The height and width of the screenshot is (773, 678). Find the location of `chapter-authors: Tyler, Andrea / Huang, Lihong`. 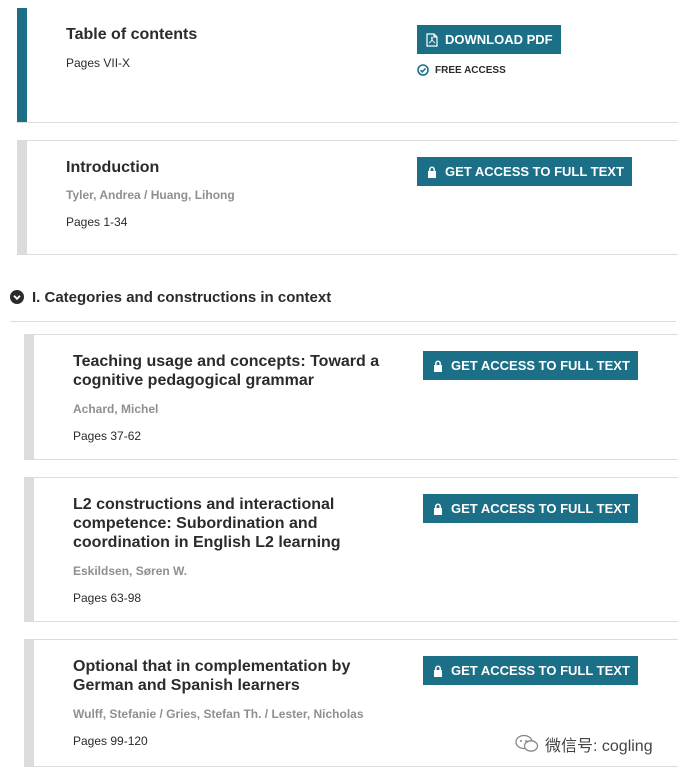

chapter-authors: Tyler, Andrea / Huang, Lihong is located at coordinates (150, 195).